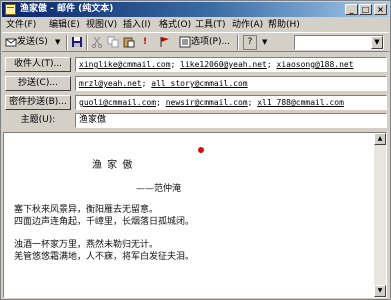 The image size is (391, 300). Describe the element at coordinates (32, 42) in the screenshot. I see `send-label: 发送(S)` at that location.